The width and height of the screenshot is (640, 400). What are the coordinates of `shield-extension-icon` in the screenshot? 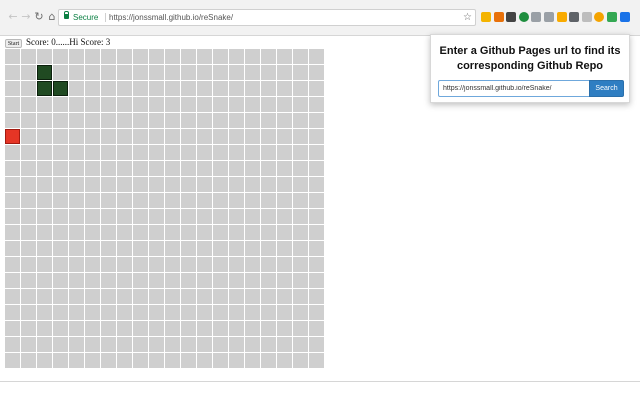 It's located at (536, 17).